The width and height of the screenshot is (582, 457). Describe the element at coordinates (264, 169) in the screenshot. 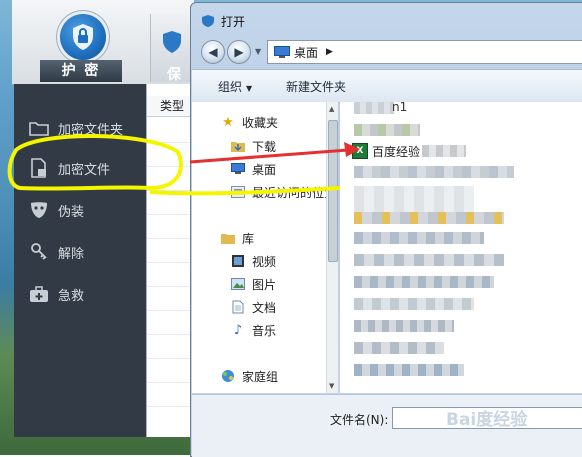

I see `nav-label: 桌面` at that location.